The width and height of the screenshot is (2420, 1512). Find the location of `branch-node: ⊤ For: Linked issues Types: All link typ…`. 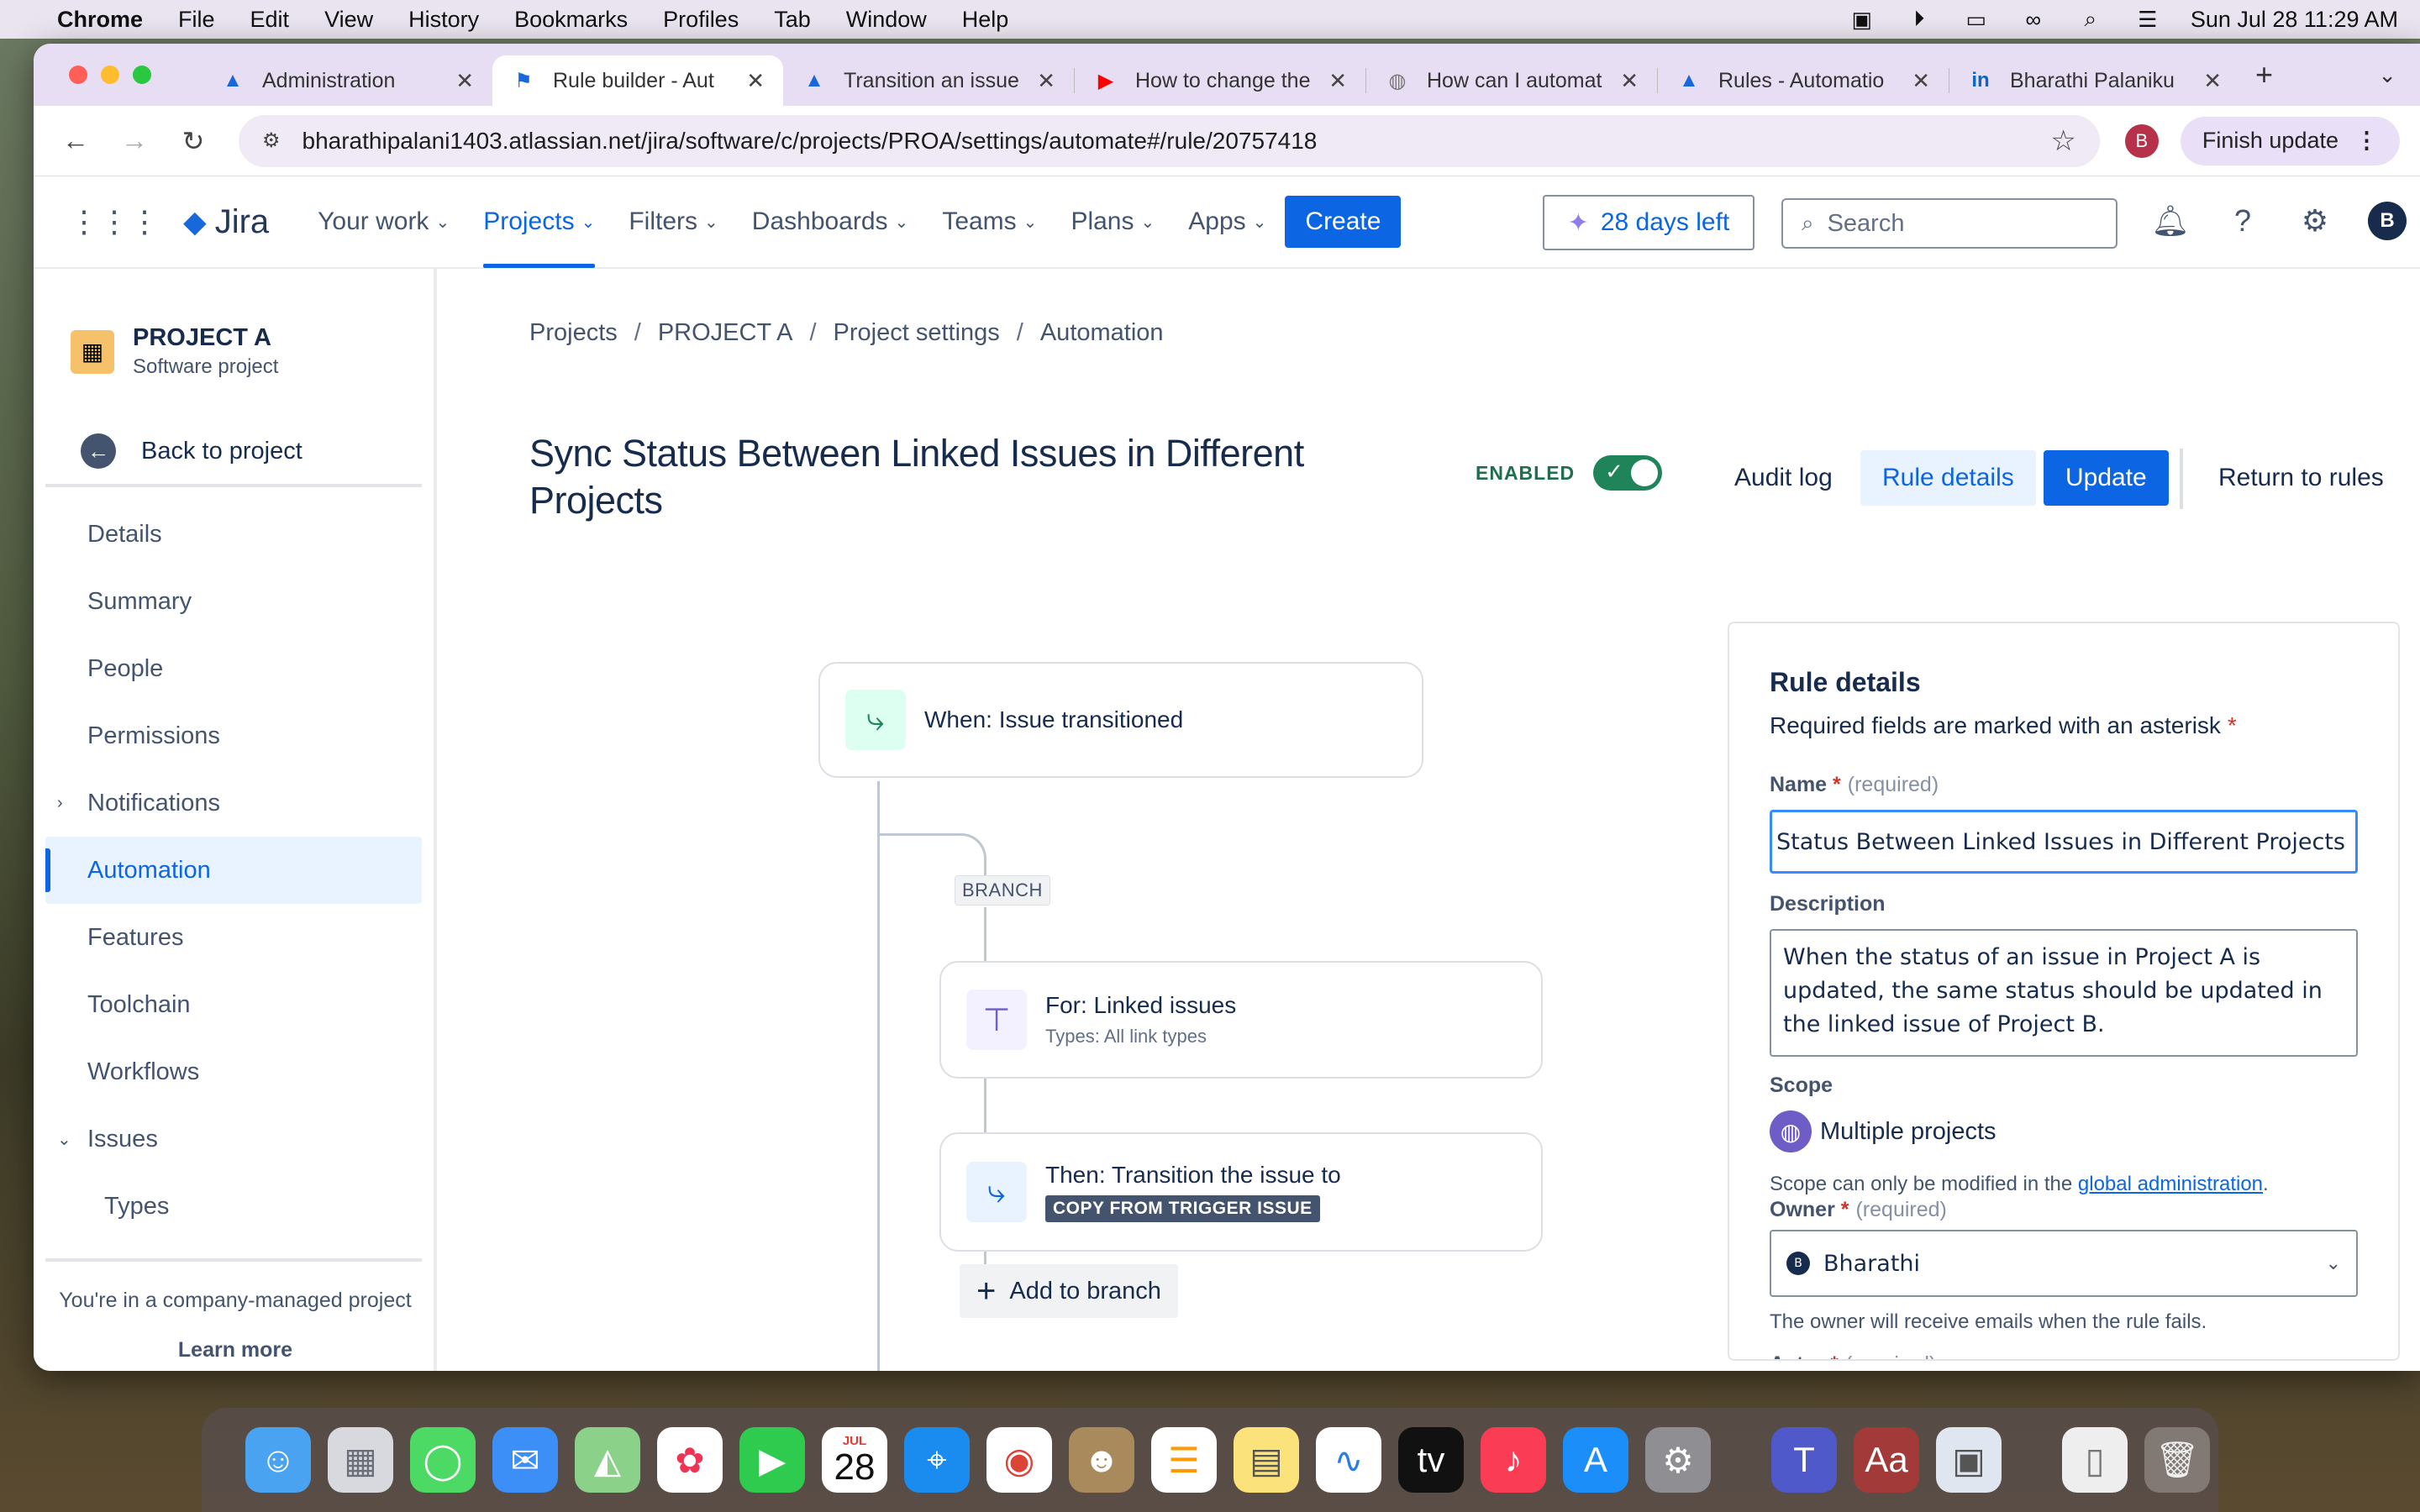

branch-node: ⊤ For: Linked issues Types: All link typ… is located at coordinates (1241, 1020).